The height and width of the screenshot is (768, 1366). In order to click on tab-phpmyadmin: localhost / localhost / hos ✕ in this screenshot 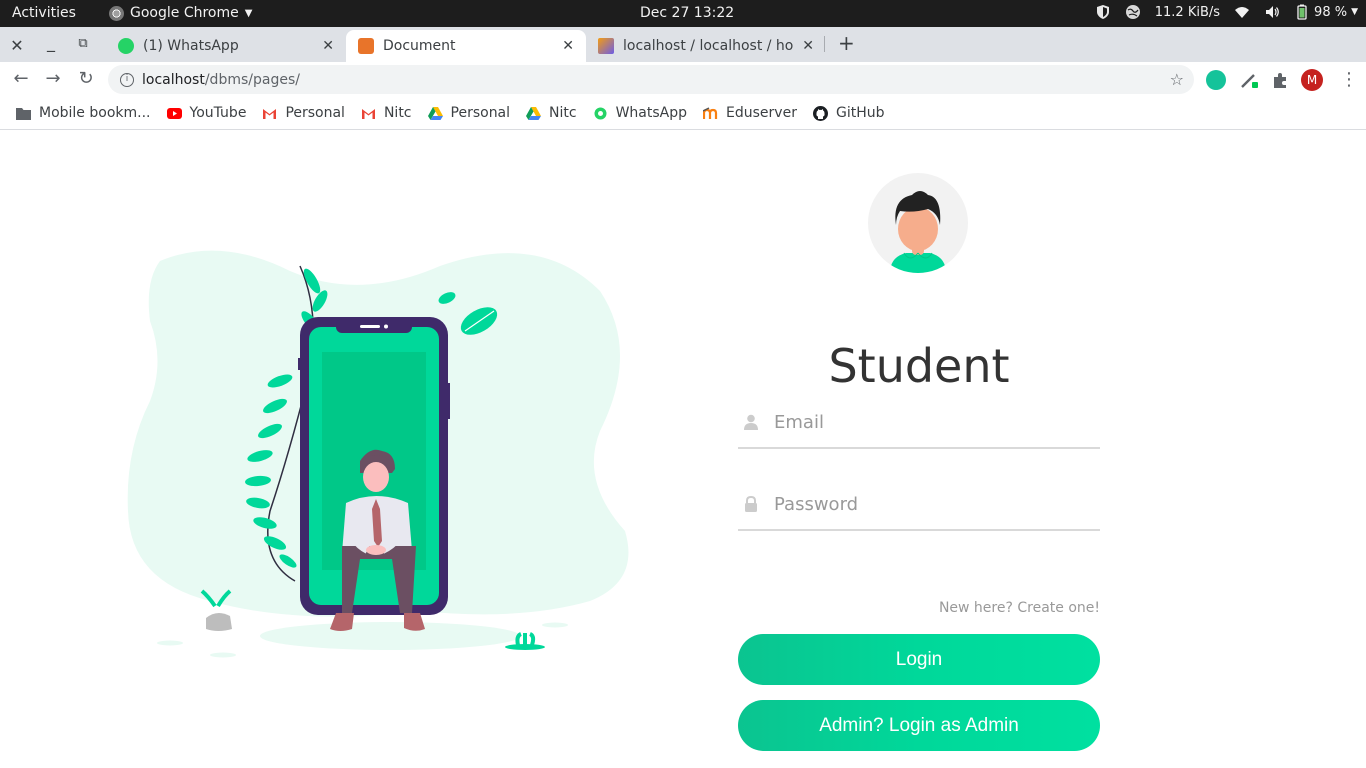, I will do `click(706, 46)`.